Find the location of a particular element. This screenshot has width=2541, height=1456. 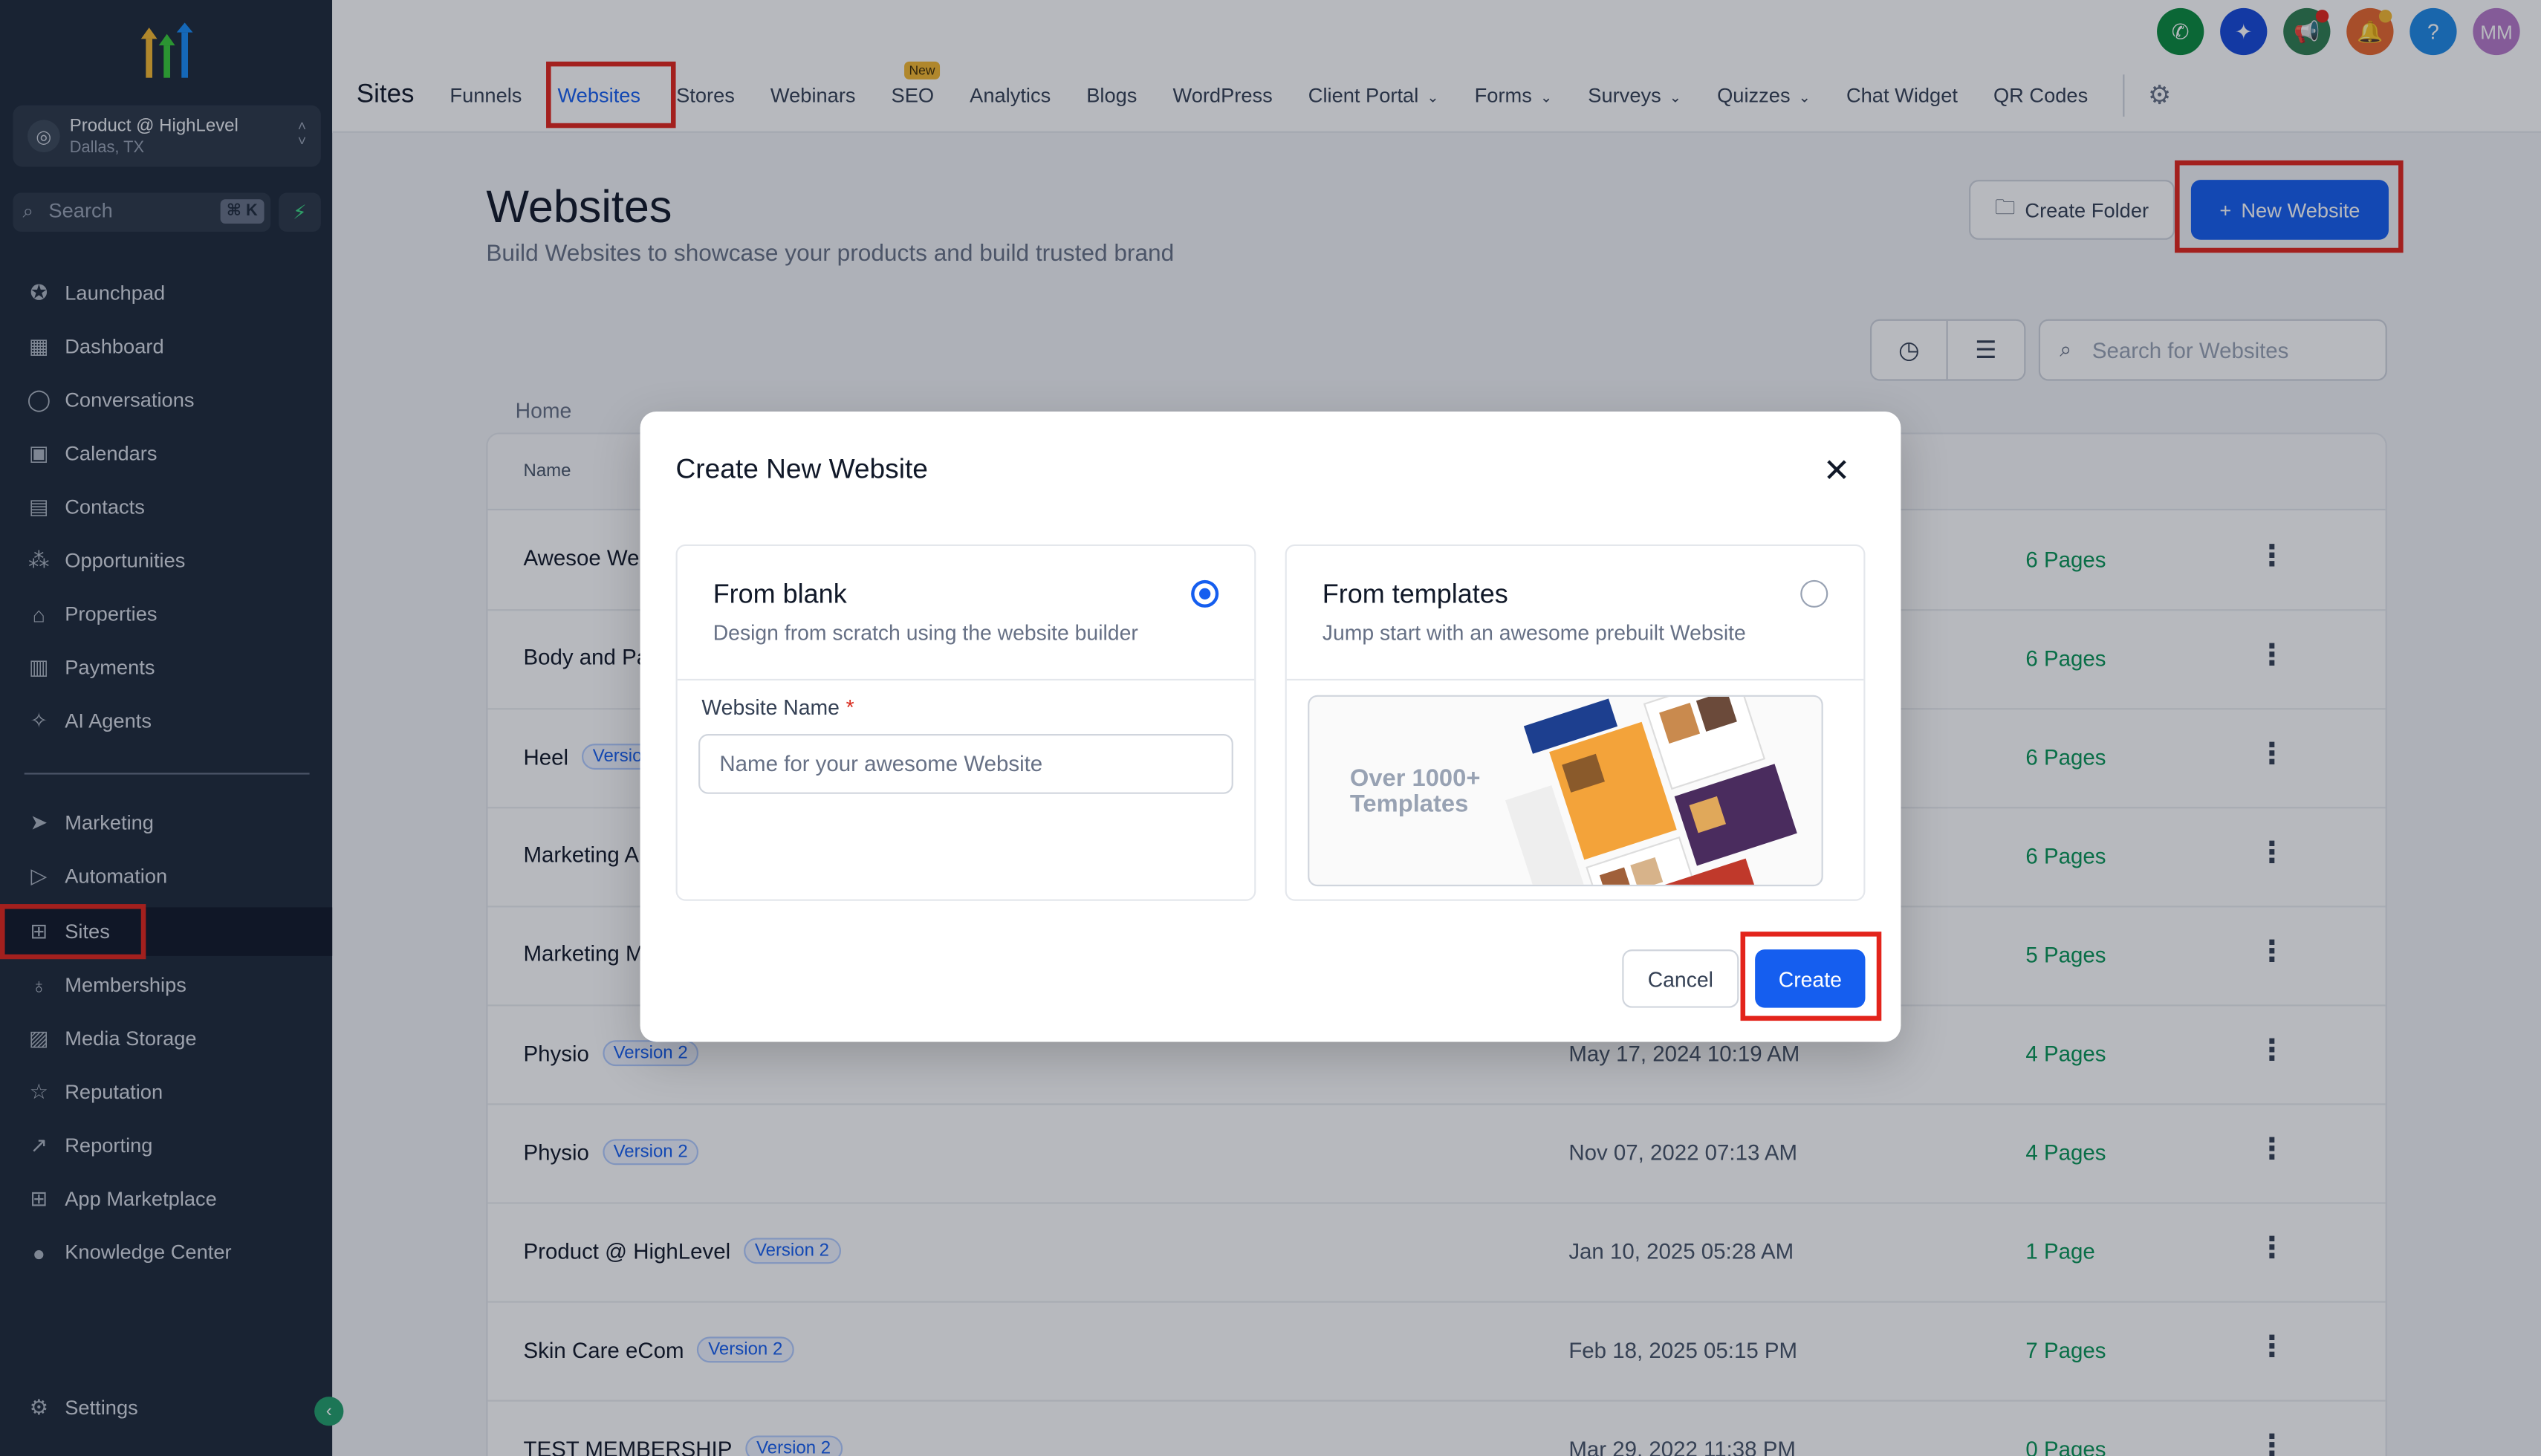

from-templates-title: From templates is located at coordinates (1415, 594).